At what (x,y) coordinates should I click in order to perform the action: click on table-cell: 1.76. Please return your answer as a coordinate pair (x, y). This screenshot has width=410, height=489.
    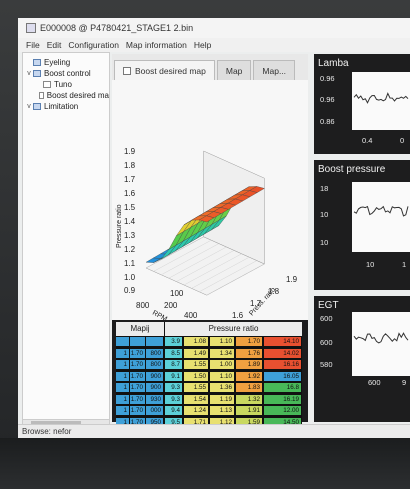
    Looking at the image, I should click on (249, 353).